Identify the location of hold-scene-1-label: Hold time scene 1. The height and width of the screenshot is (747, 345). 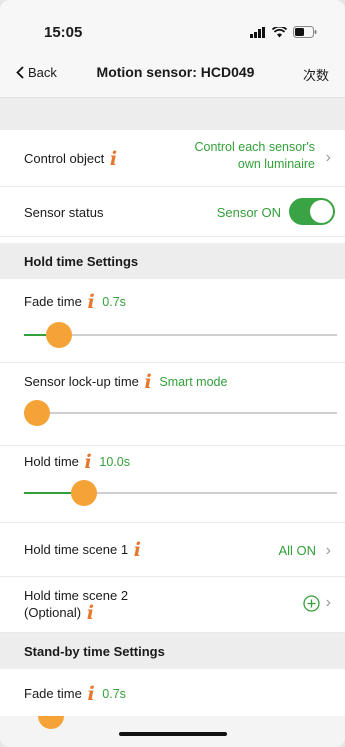
(76, 549).